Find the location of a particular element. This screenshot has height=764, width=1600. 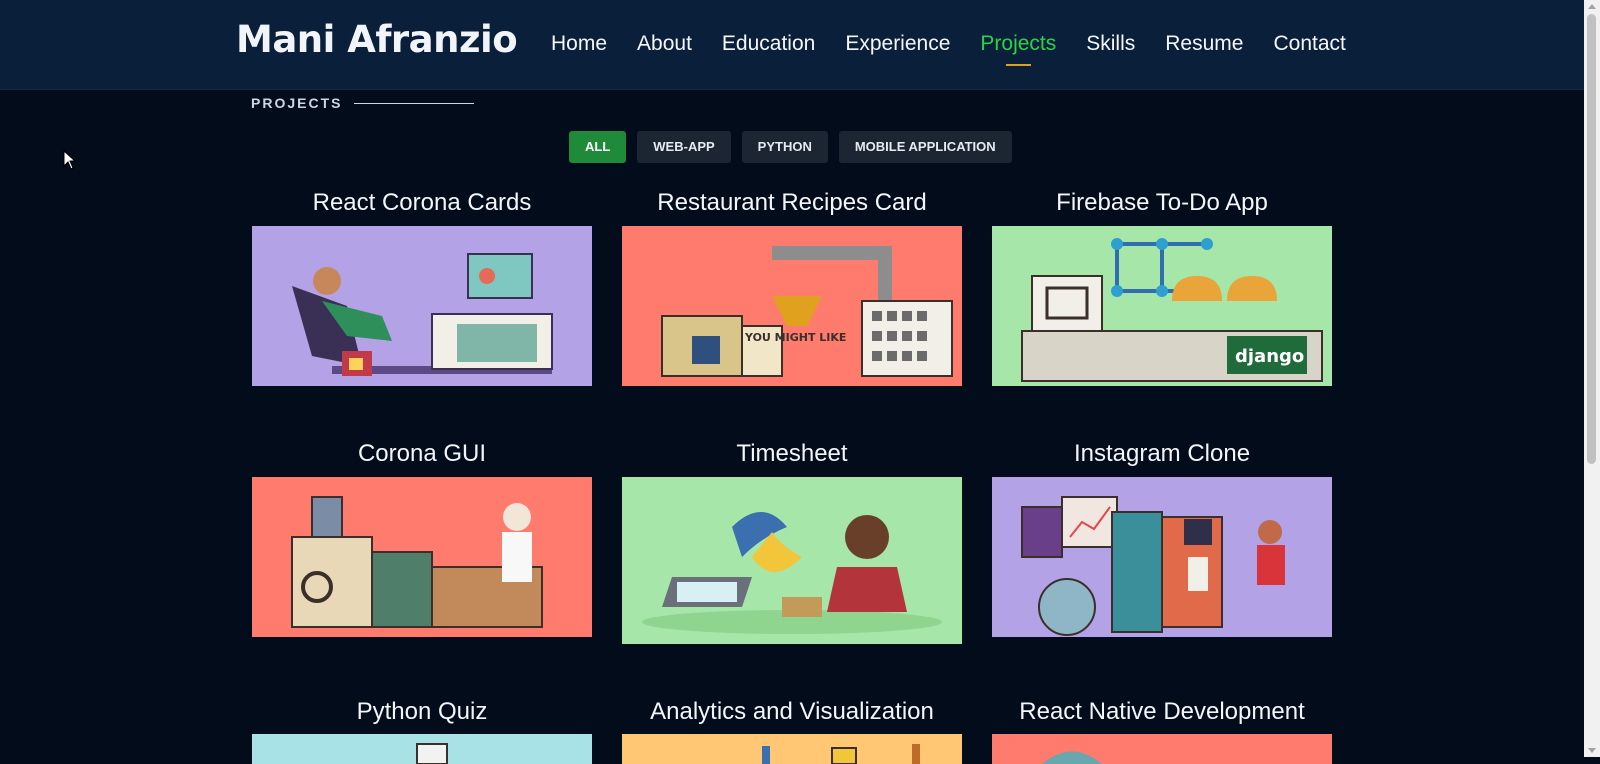

project-card: Firebase To-Do App django is located at coordinates (1162, 287).